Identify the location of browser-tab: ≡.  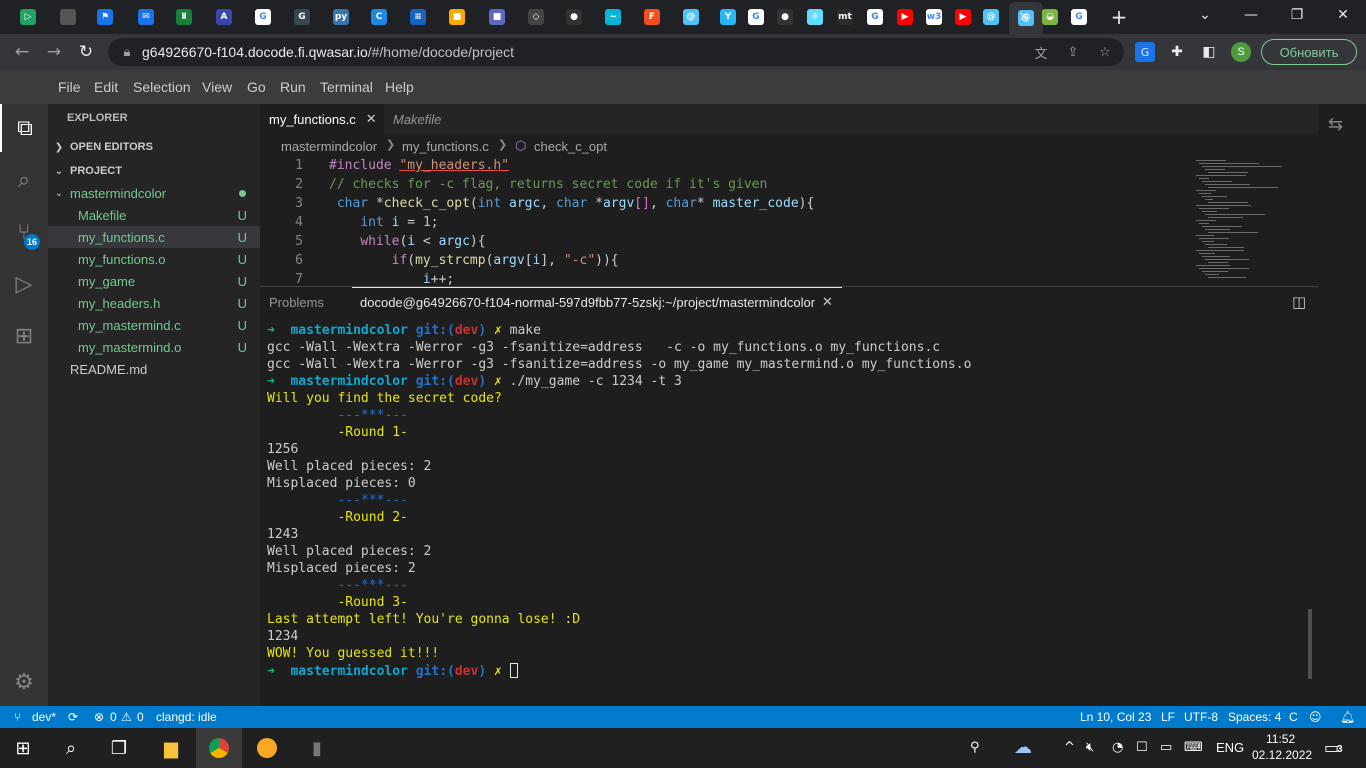
(418, 17).